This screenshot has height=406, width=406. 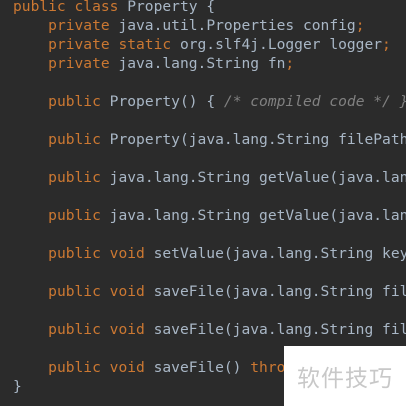 What do you see at coordinates (281, 44) in the screenshot?
I see `code-token: org.slf4j.Logger logger` at bounding box center [281, 44].